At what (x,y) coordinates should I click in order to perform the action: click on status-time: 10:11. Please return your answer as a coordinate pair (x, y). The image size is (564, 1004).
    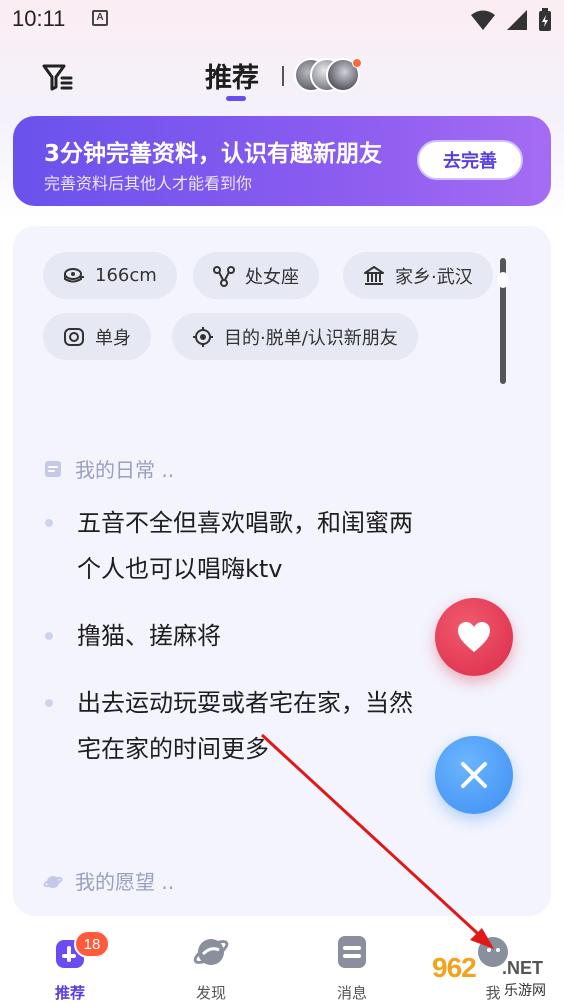
    Looking at the image, I should click on (39, 18).